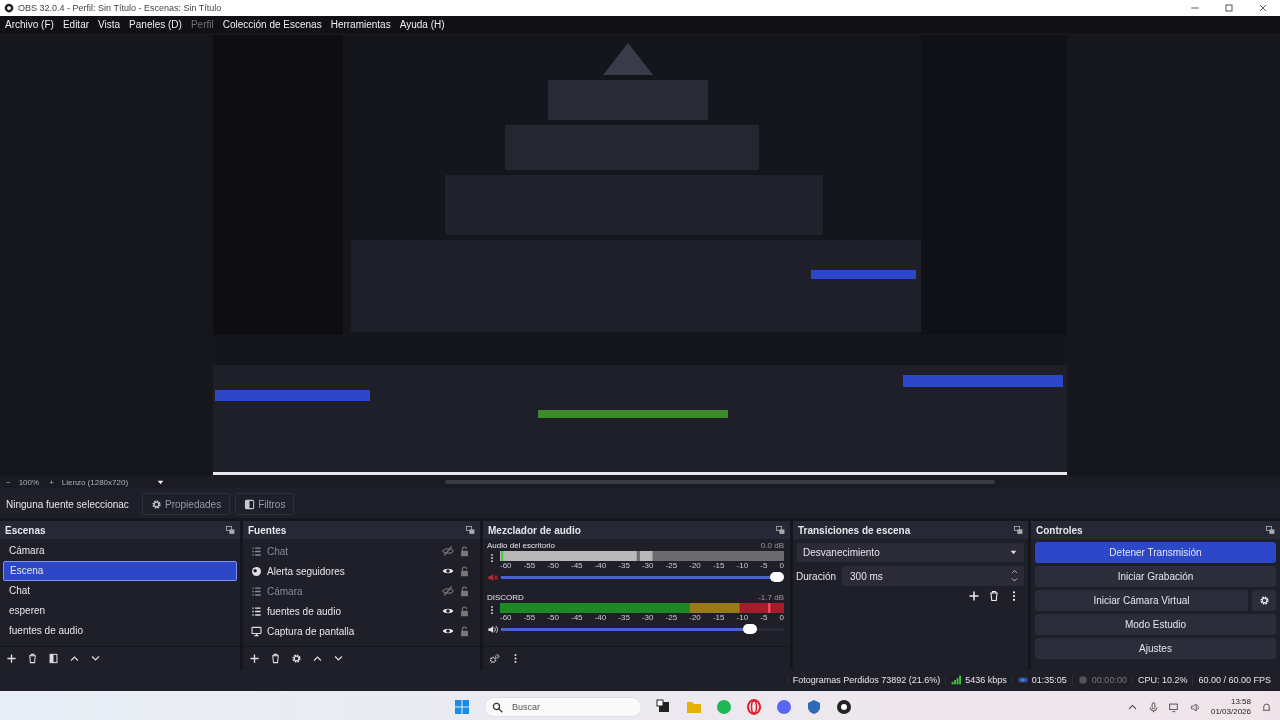 The image size is (1280, 720). I want to click on scale-label: -15, so click(718, 566).